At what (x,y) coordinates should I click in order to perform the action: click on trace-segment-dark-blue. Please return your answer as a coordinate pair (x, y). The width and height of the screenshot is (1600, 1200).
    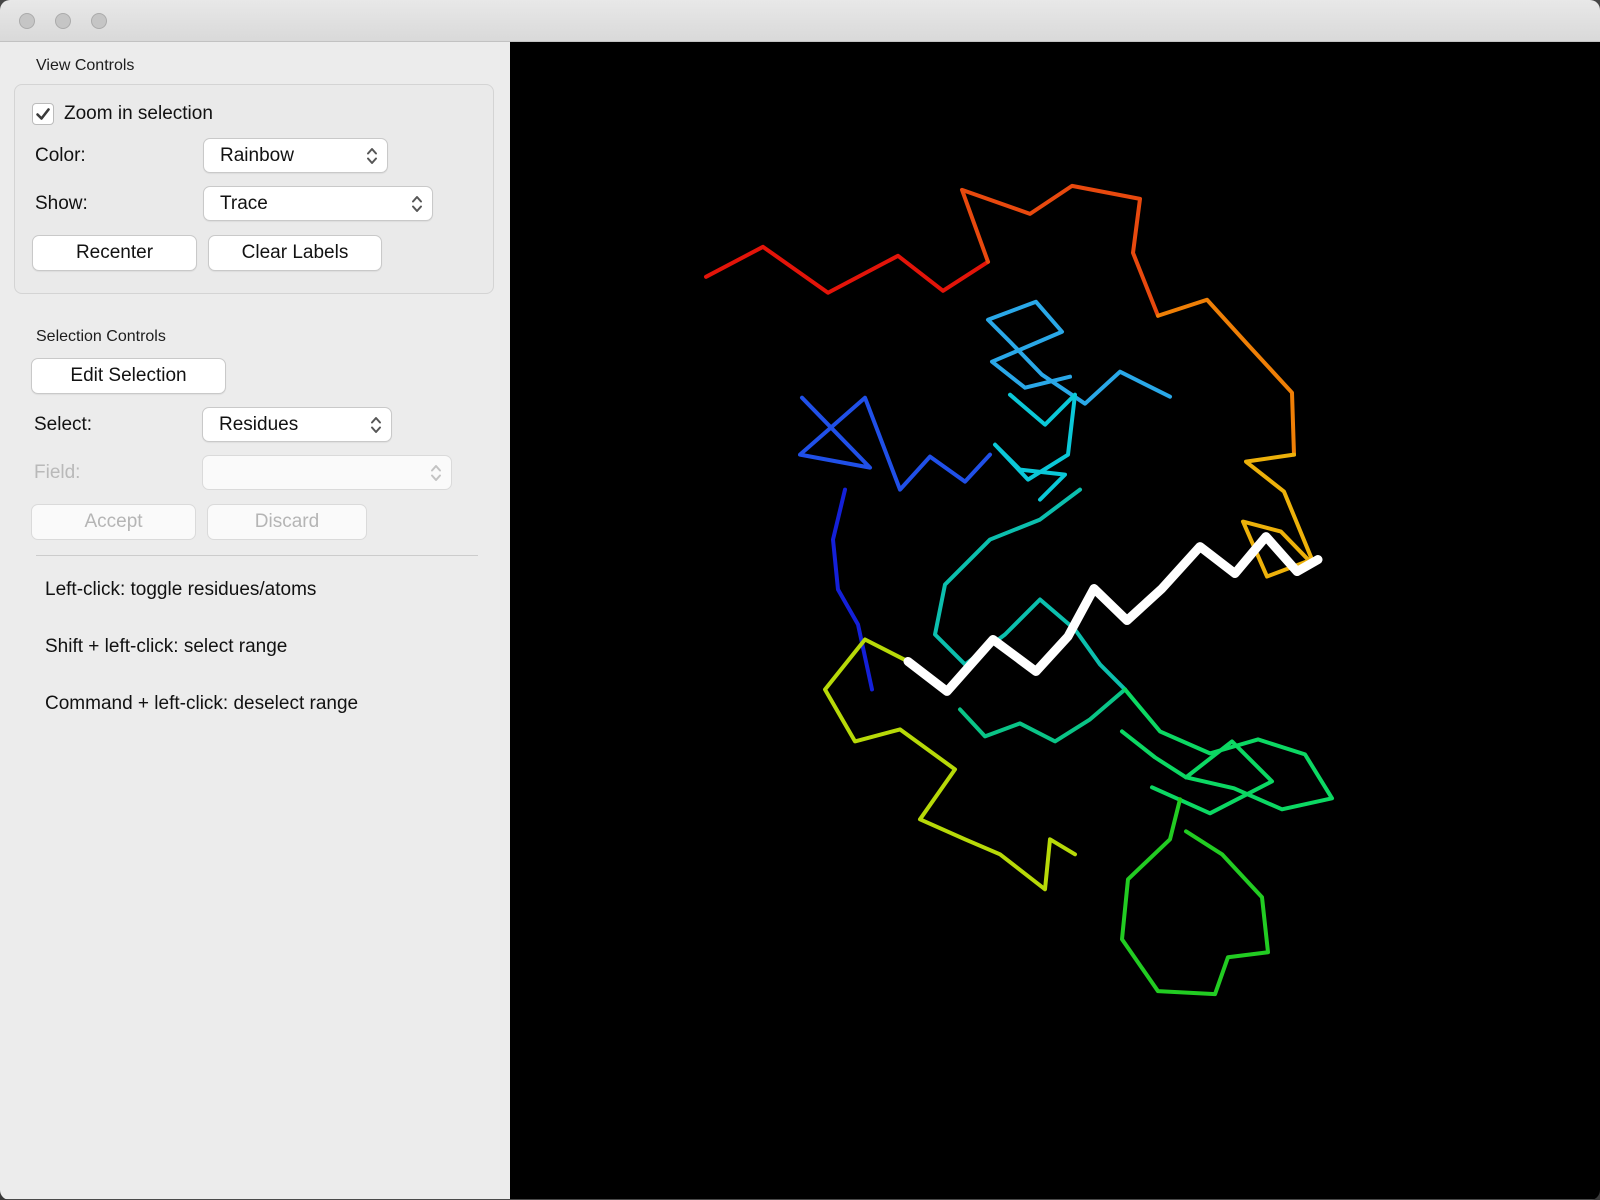
    Looking at the image, I should click on (852, 589).